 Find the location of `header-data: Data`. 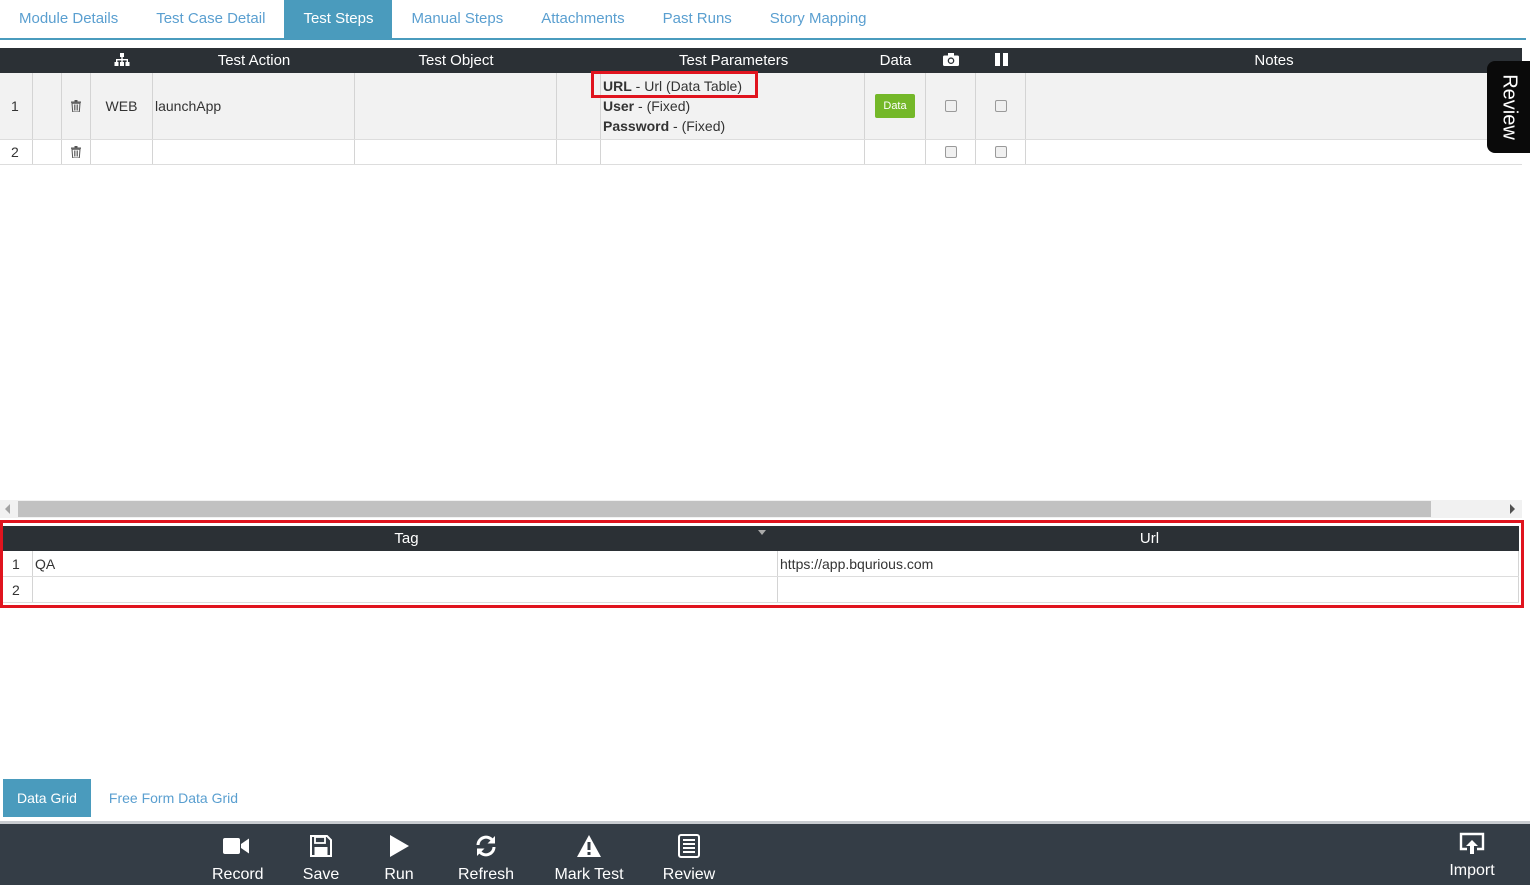

header-data: Data is located at coordinates (895, 60).